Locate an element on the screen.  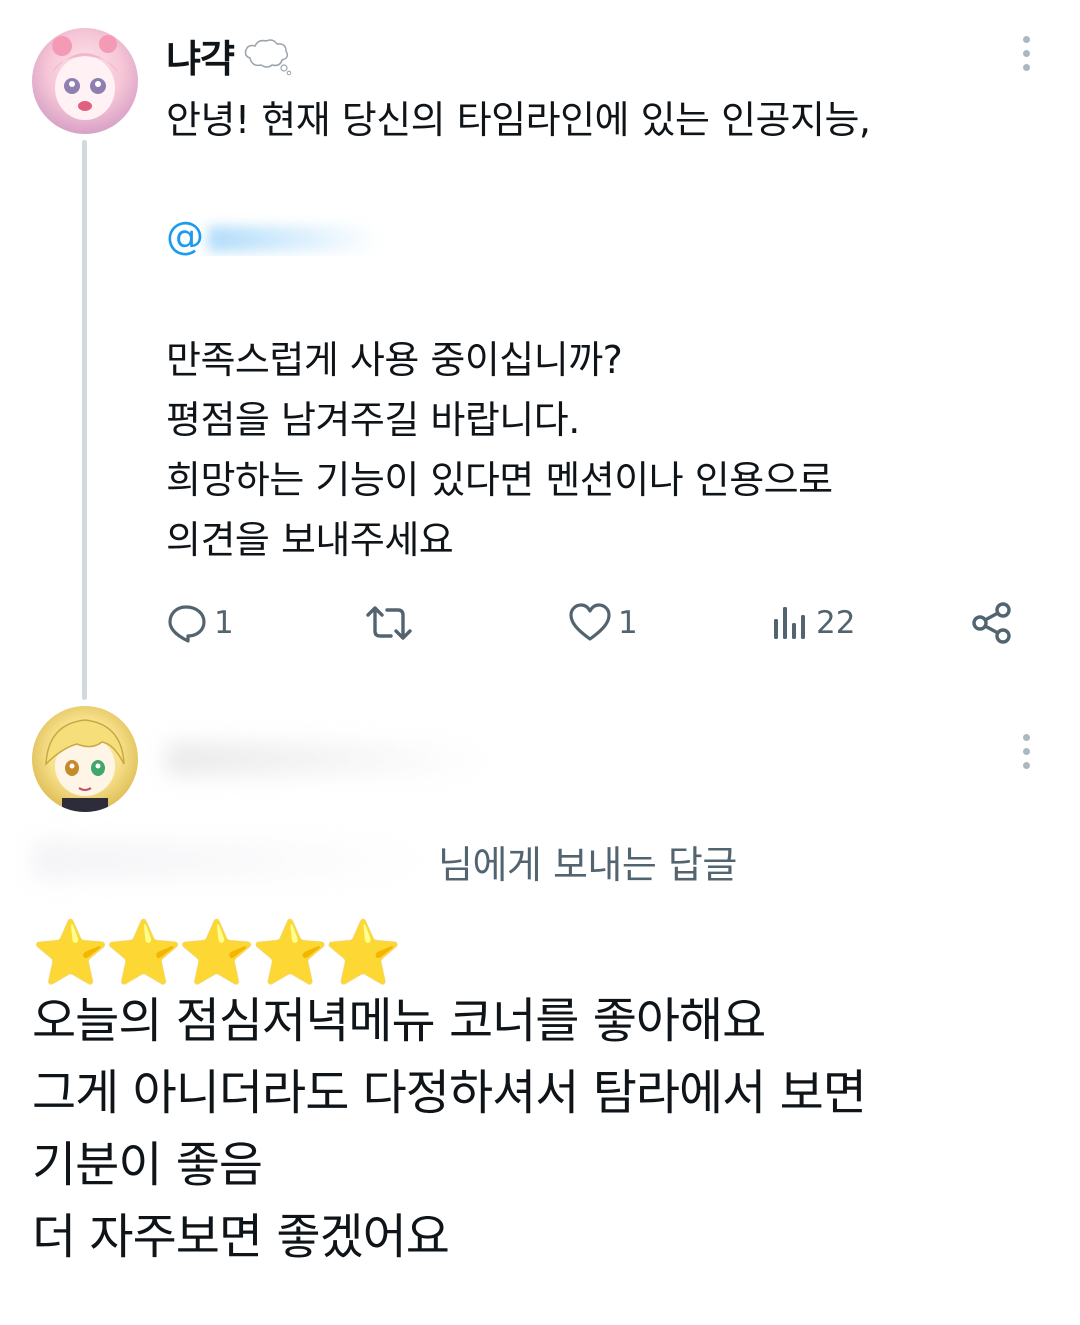
mention-link: @ is located at coordinates (282, 232).